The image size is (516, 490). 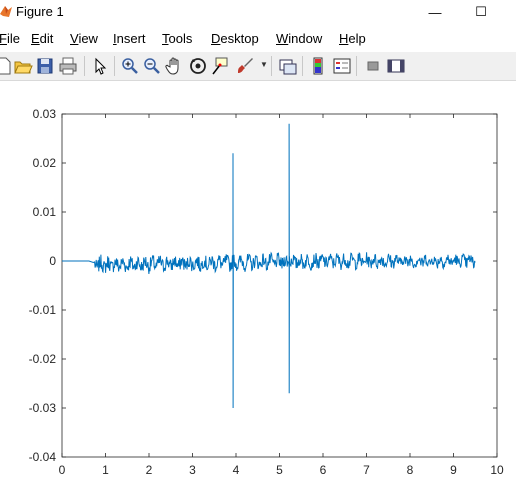 What do you see at coordinates (192, 470) in the screenshot?
I see `x-tick-label: 3` at bounding box center [192, 470].